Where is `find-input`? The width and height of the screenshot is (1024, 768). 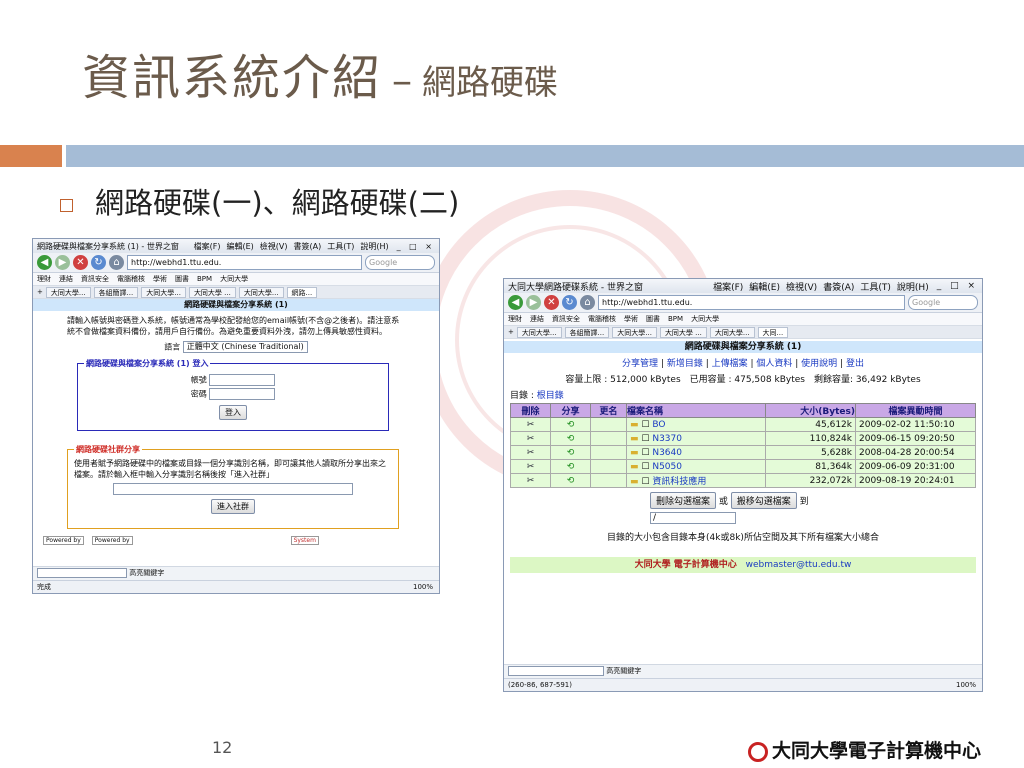 find-input is located at coordinates (556, 671).